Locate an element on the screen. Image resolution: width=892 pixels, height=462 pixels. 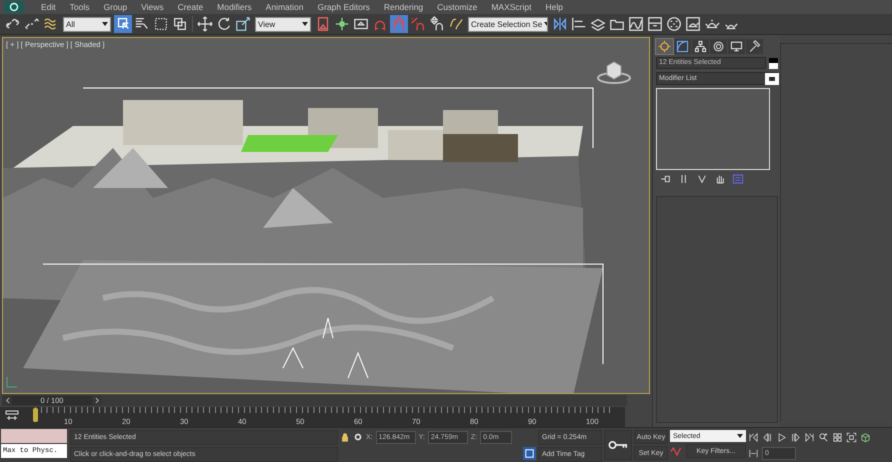
go-to-end-icon is located at coordinates (809, 437).